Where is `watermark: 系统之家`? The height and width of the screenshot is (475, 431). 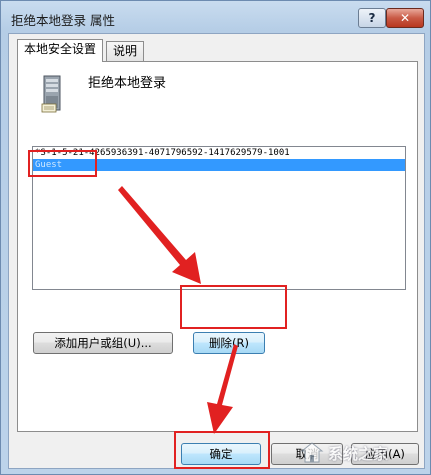
watermark: 系统之家 is located at coordinates (364, 453).